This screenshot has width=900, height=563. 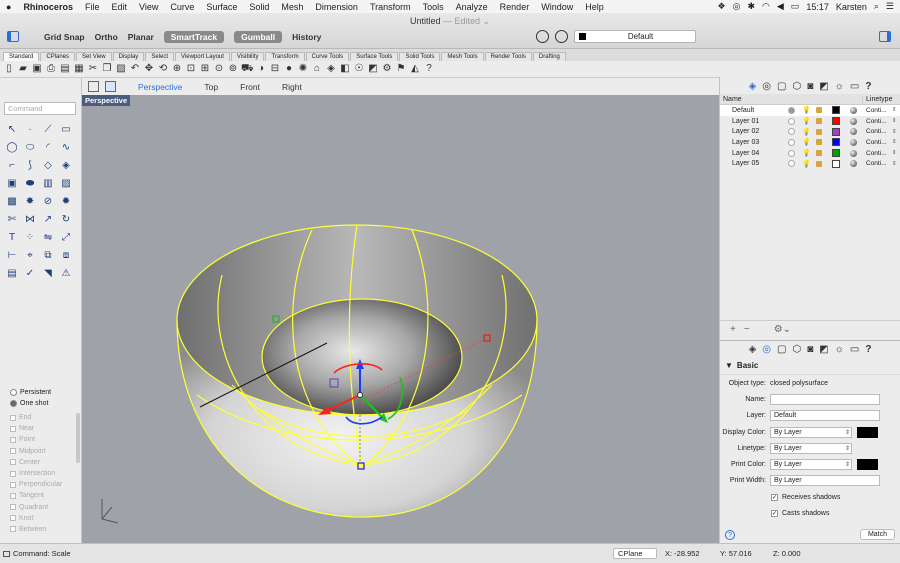 What do you see at coordinates (733, 329) in the screenshot?
I see `add-layer-icon: +` at bounding box center [733, 329].